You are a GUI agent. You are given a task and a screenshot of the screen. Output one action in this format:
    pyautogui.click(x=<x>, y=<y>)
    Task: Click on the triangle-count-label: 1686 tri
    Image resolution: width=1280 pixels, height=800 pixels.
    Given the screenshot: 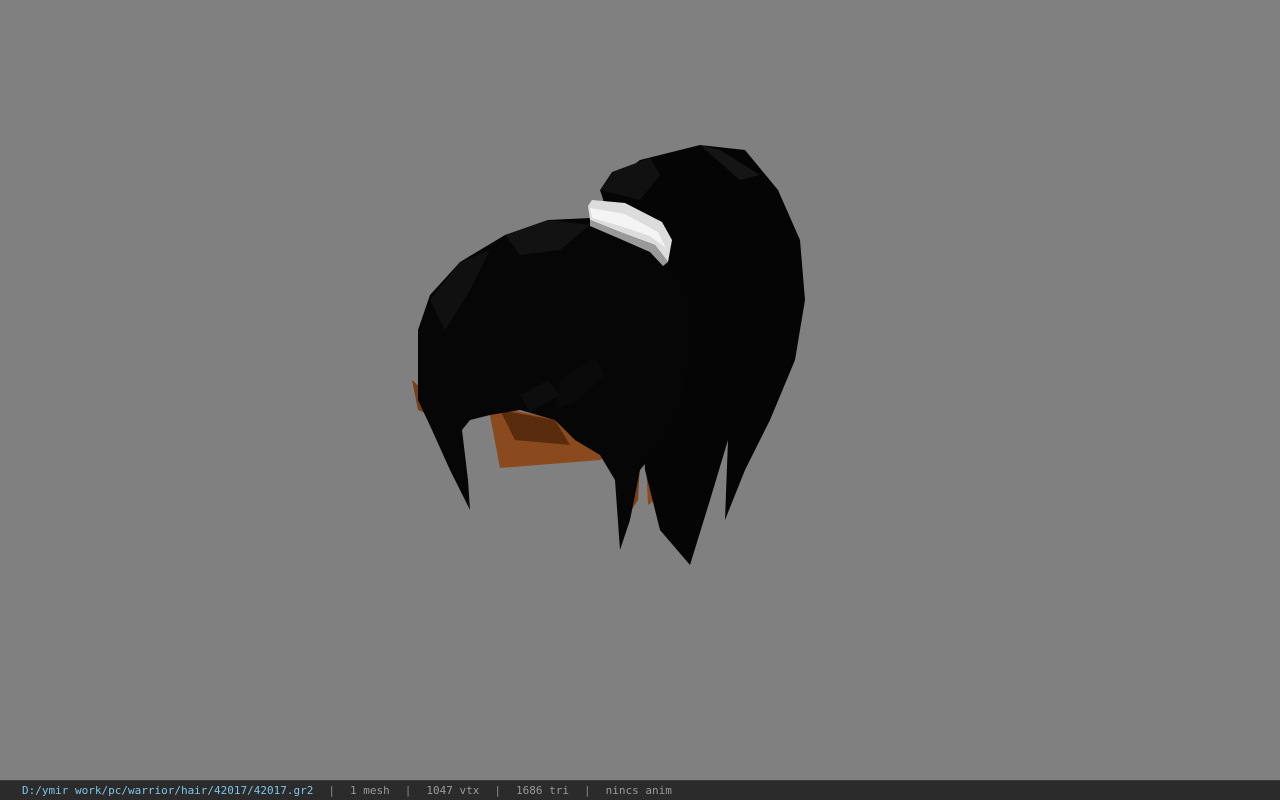 What is the action you would take?
    pyautogui.click(x=542, y=790)
    